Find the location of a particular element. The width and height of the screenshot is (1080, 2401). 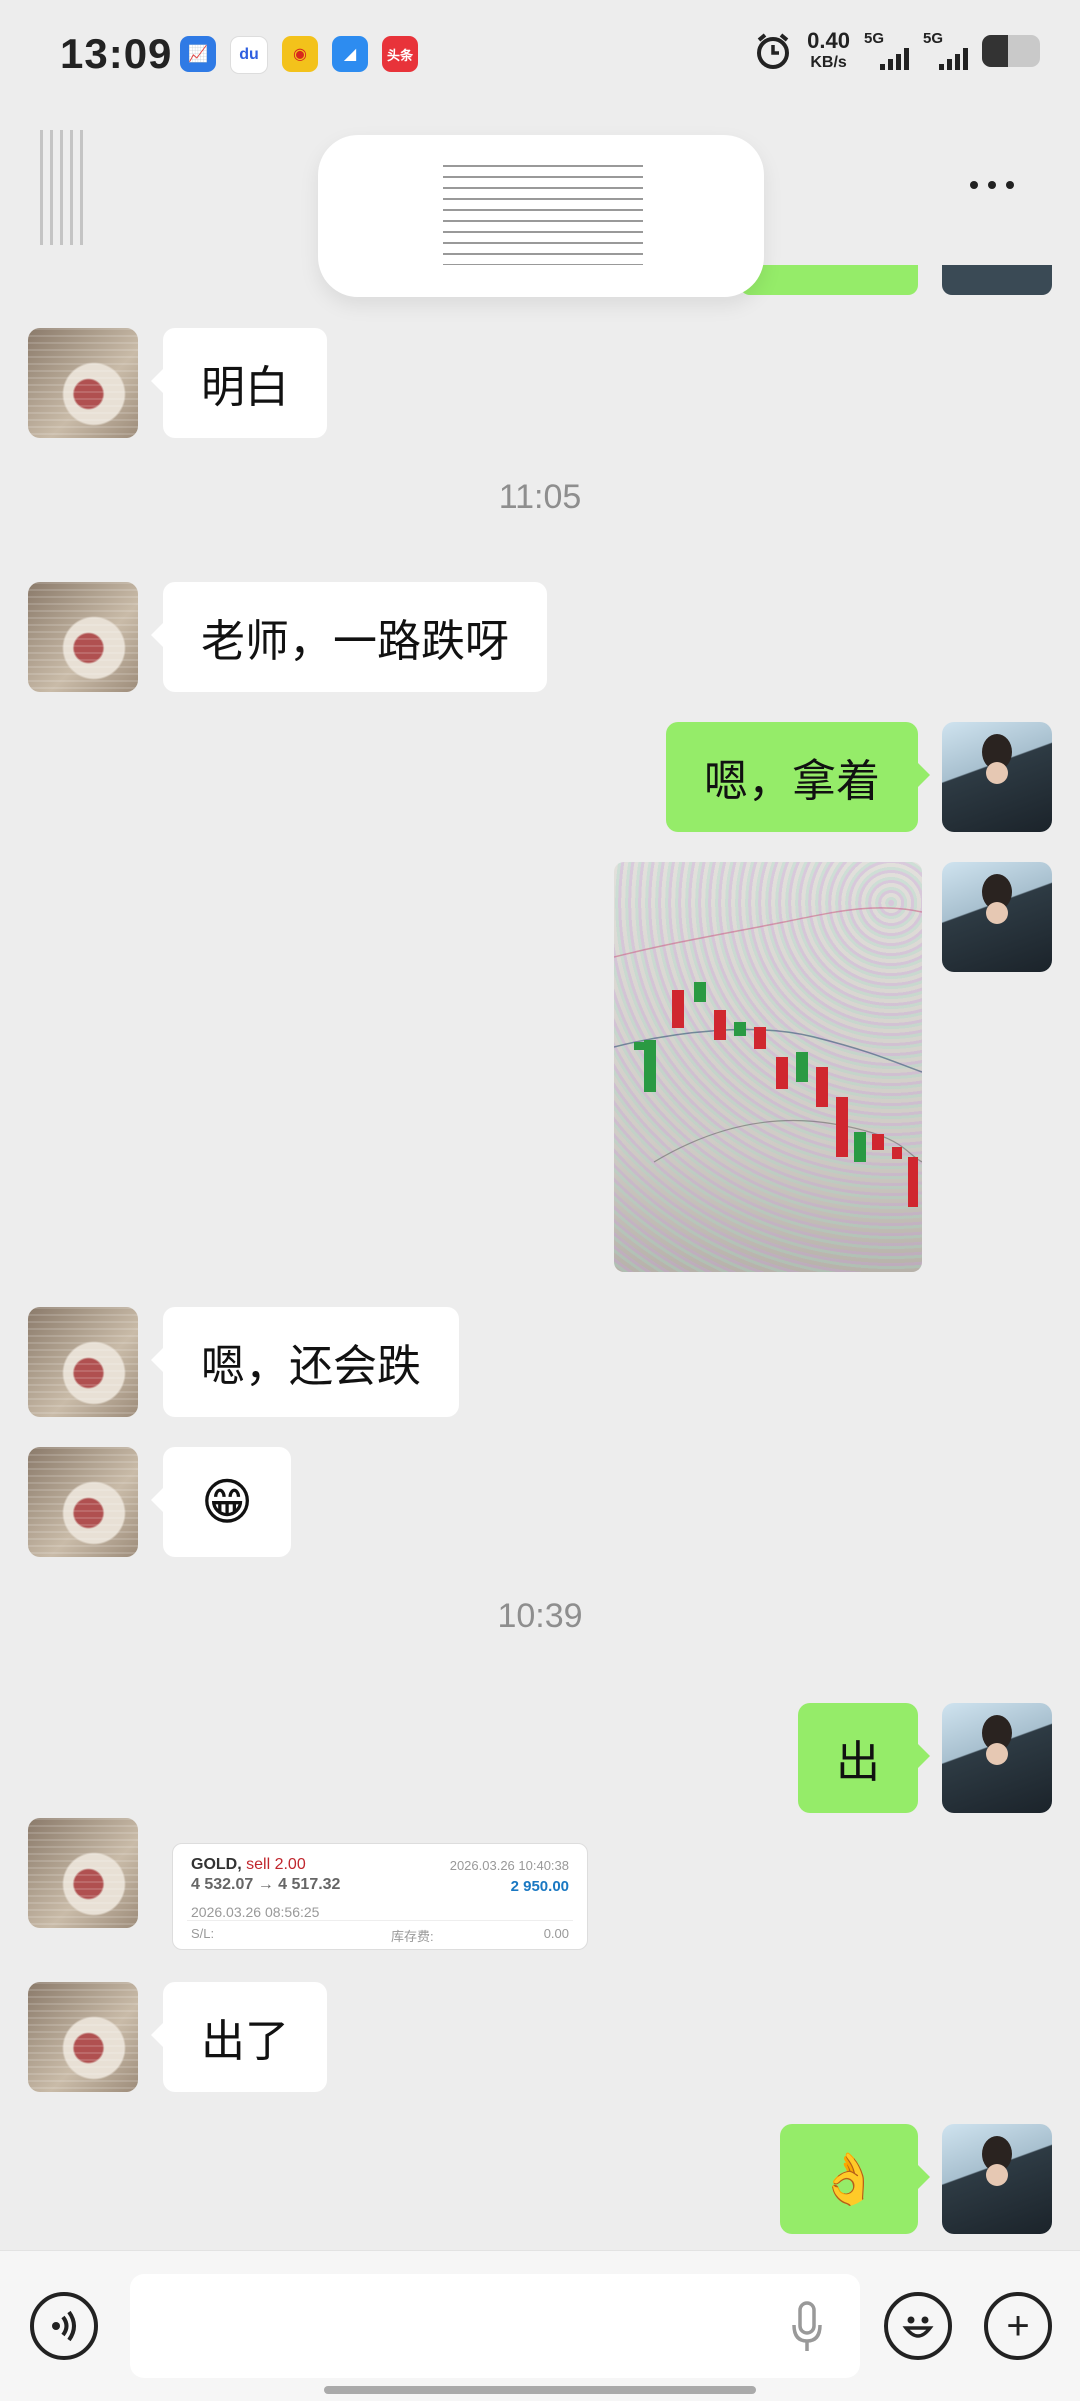

message-input is located at coordinates (495, 2326).